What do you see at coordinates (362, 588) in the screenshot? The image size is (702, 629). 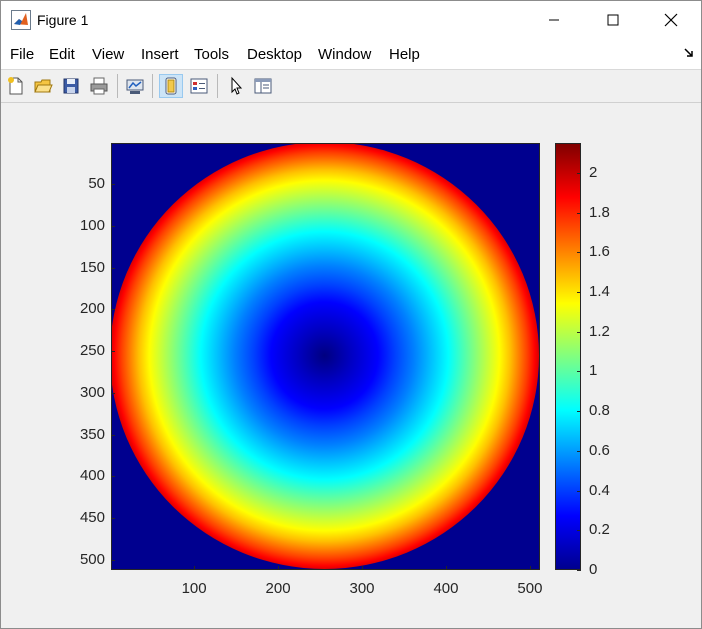 I see `x-tick-label: 300` at bounding box center [362, 588].